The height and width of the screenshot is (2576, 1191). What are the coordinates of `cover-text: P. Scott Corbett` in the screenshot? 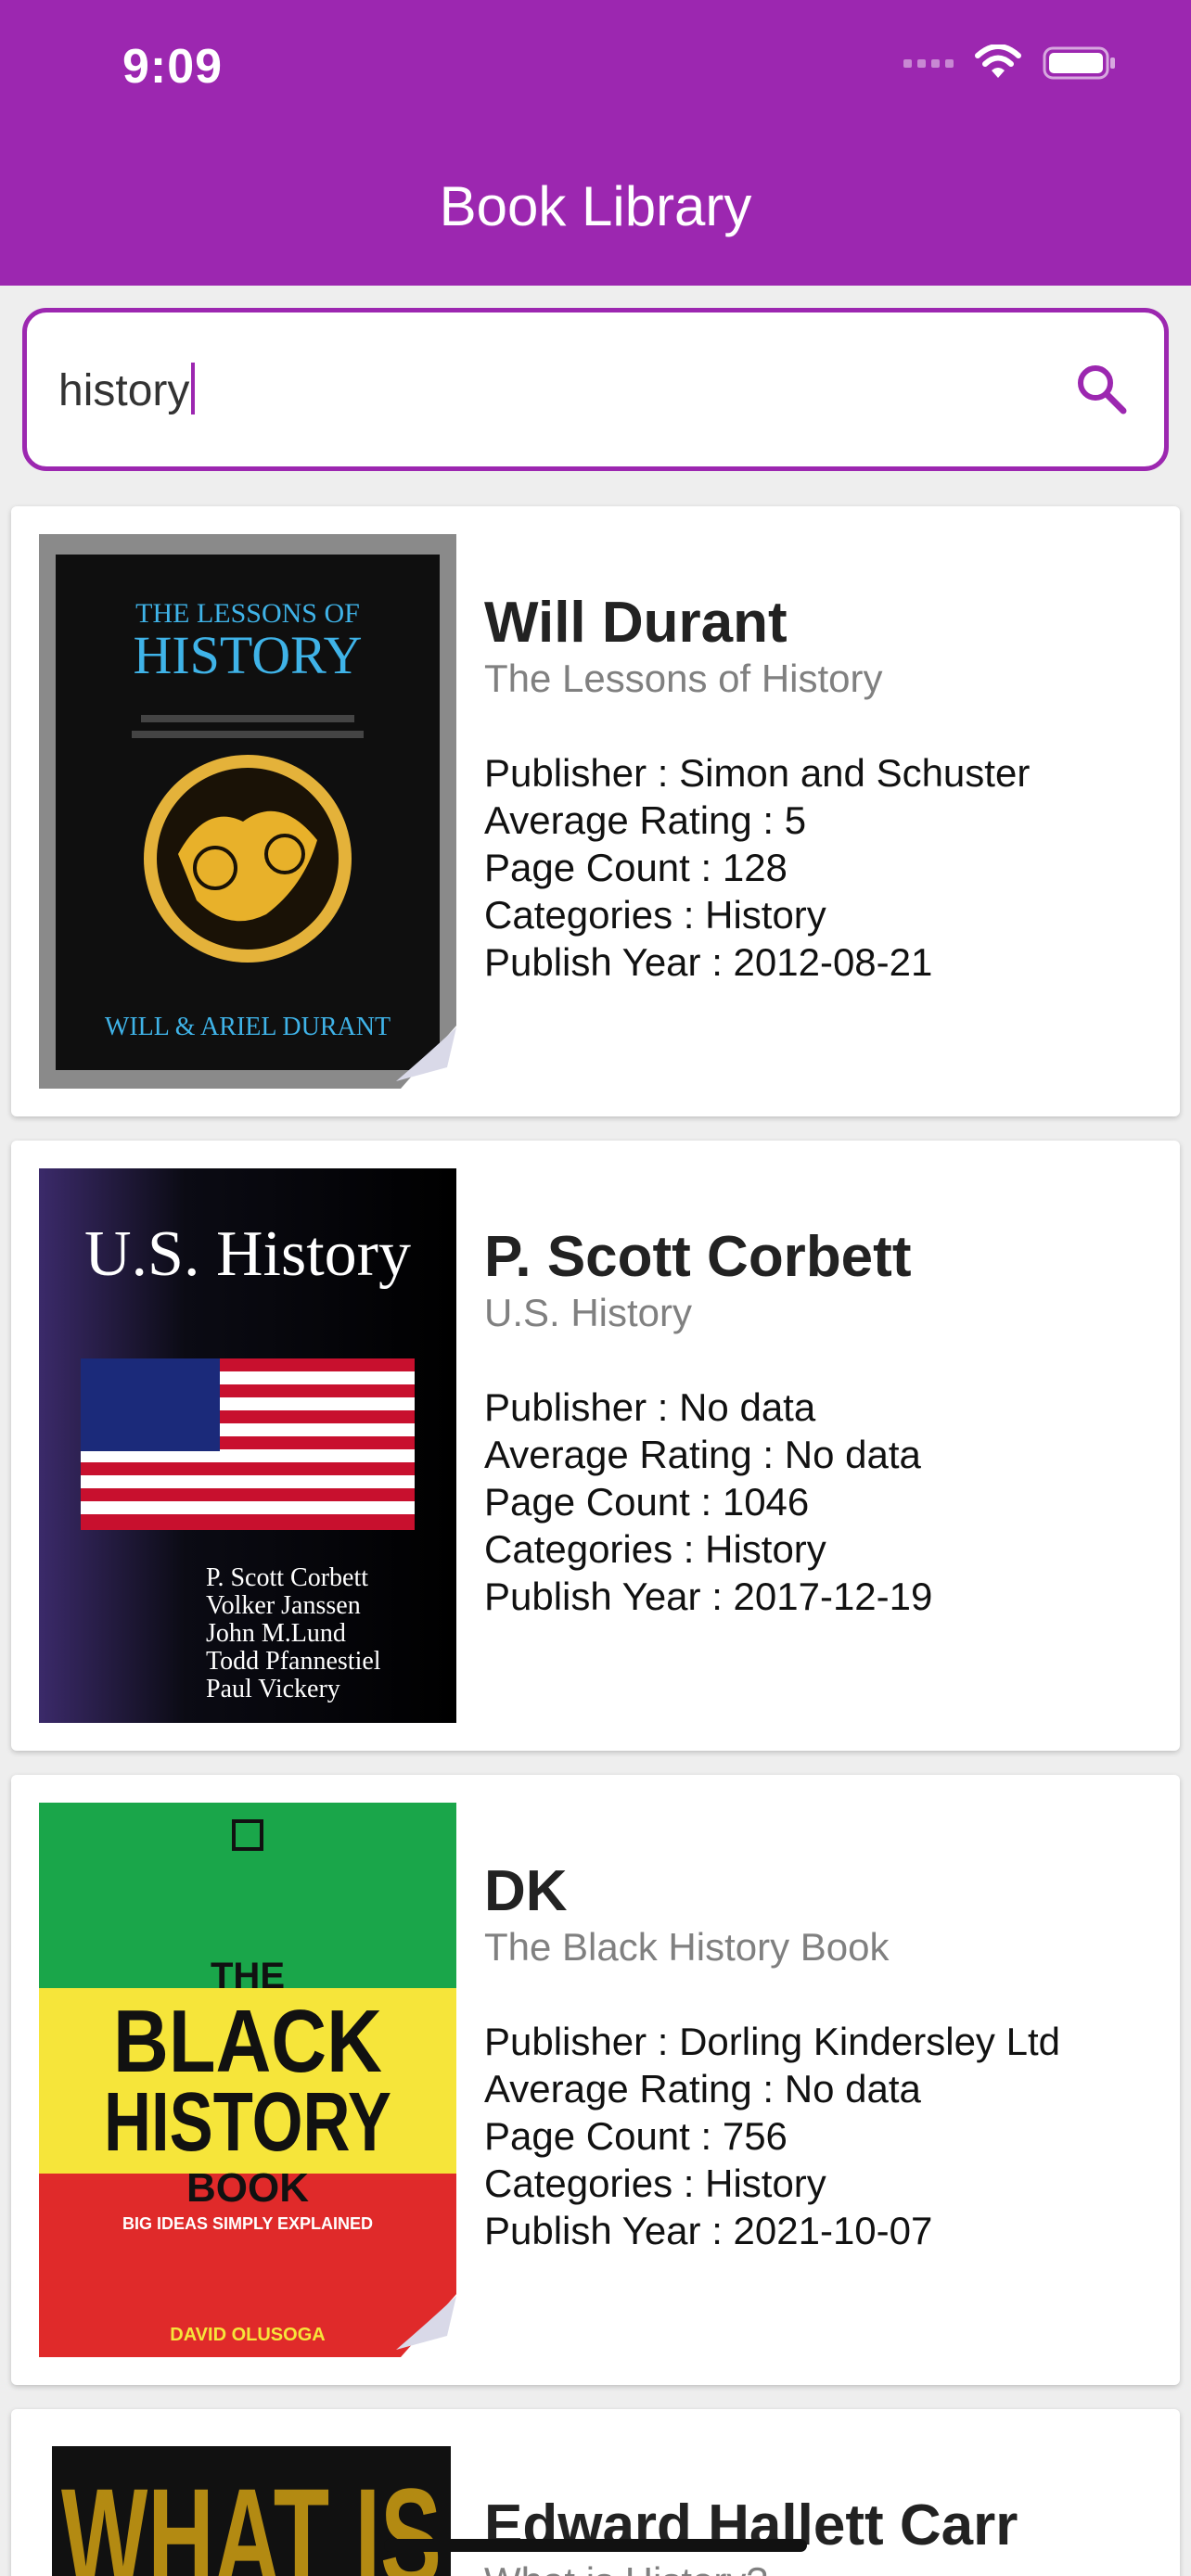 It's located at (287, 1578).